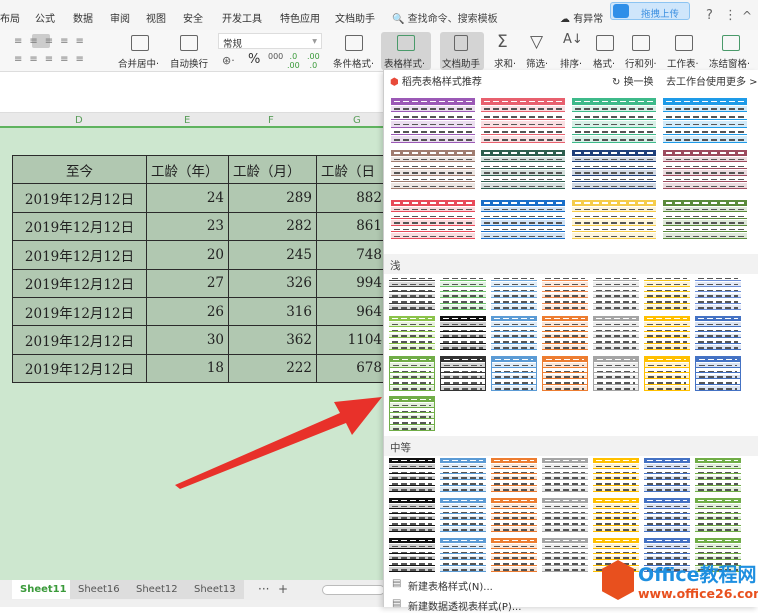  I want to click on sync-status: ☁ 有异常, so click(581, 17).